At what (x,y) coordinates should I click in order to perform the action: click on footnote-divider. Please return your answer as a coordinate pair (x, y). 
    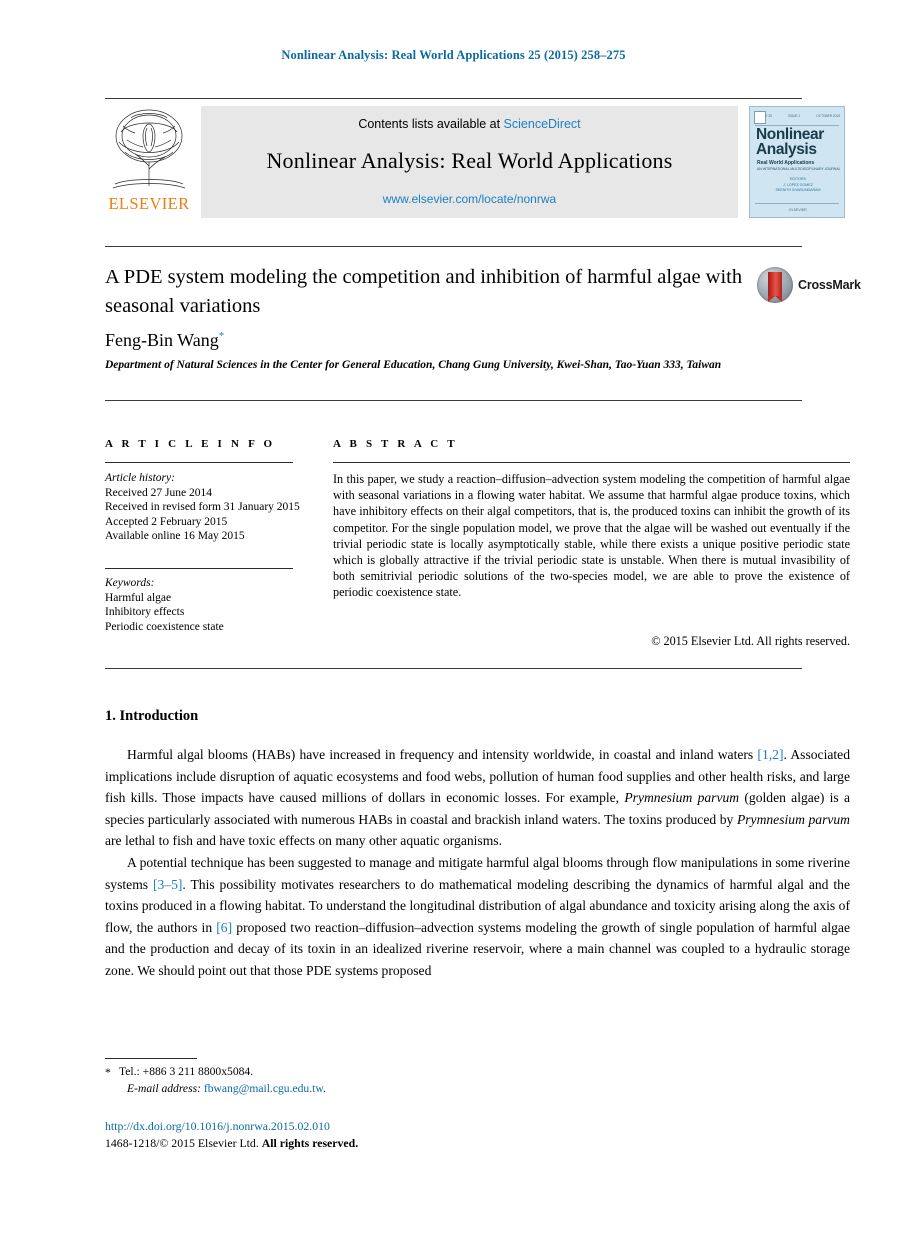
    Looking at the image, I should click on (151, 1058).